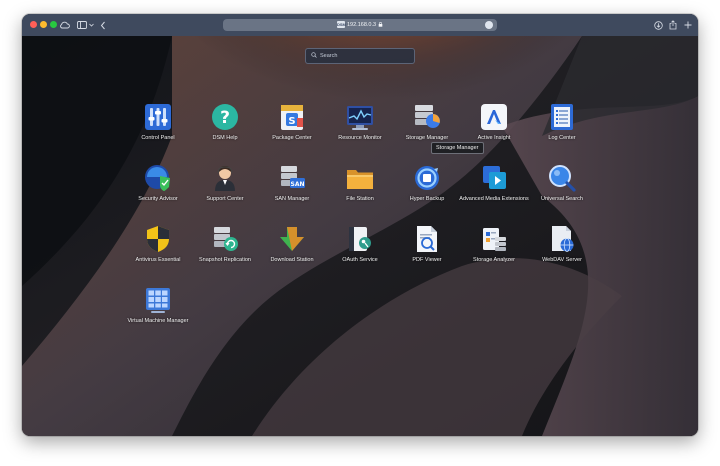  What do you see at coordinates (82, 25) in the screenshot?
I see `sidebar-toggle-icon` at bounding box center [82, 25].